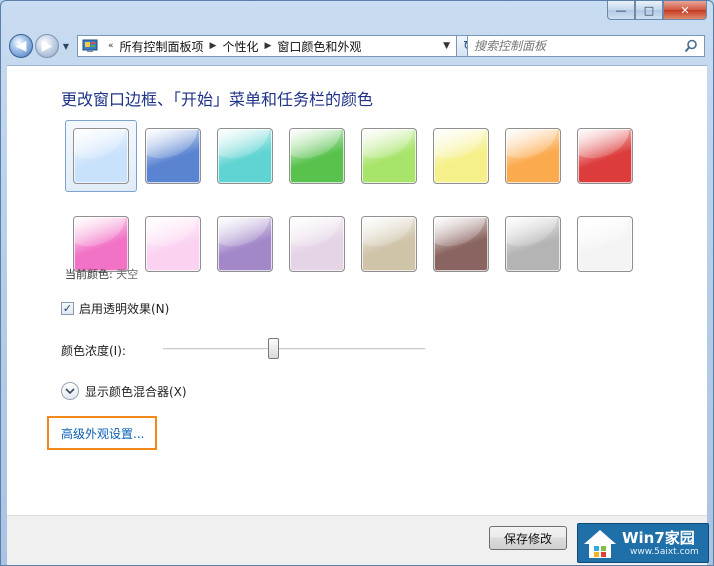 Image resolution: width=714 pixels, height=566 pixels. I want to click on forward-button: ▶, so click(47, 46).